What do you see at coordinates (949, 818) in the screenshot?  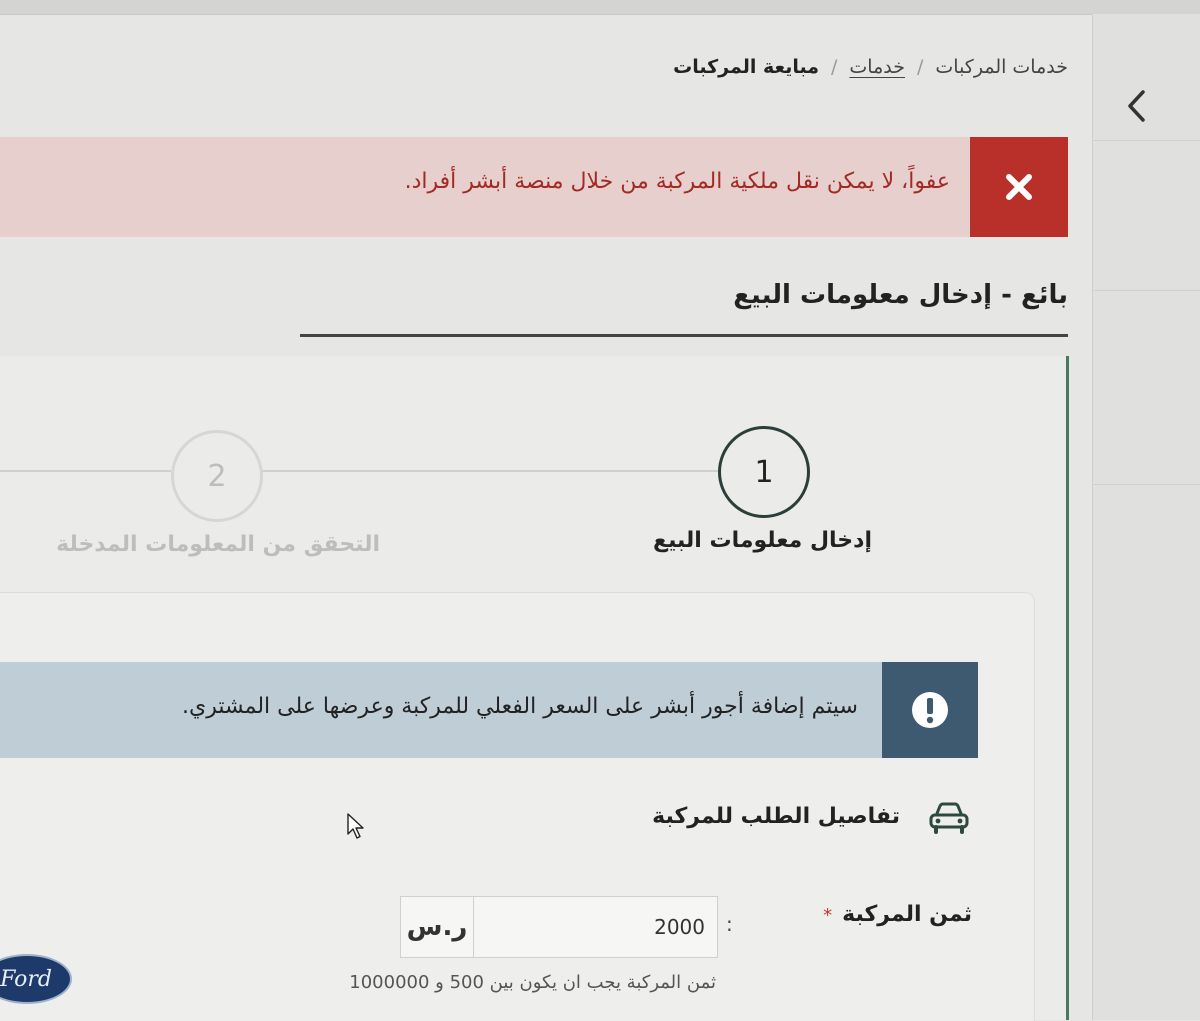 I see `car-icon` at bounding box center [949, 818].